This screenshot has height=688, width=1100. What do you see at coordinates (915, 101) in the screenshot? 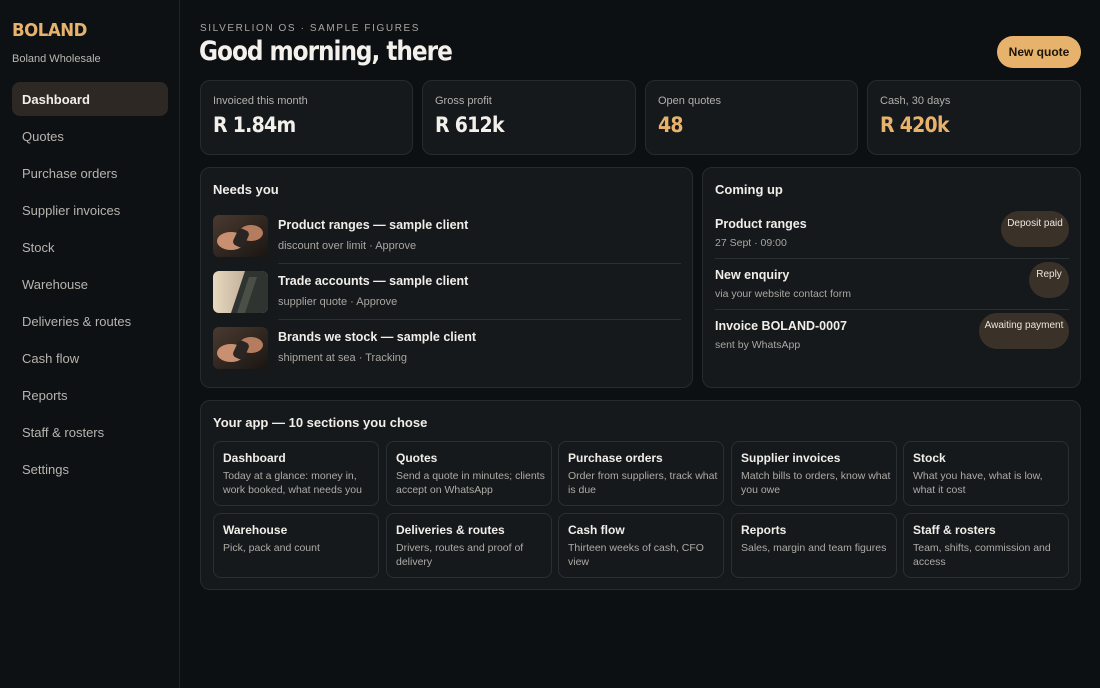
I see `stat-label: Cash, 30 days` at bounding box center [915, 101].